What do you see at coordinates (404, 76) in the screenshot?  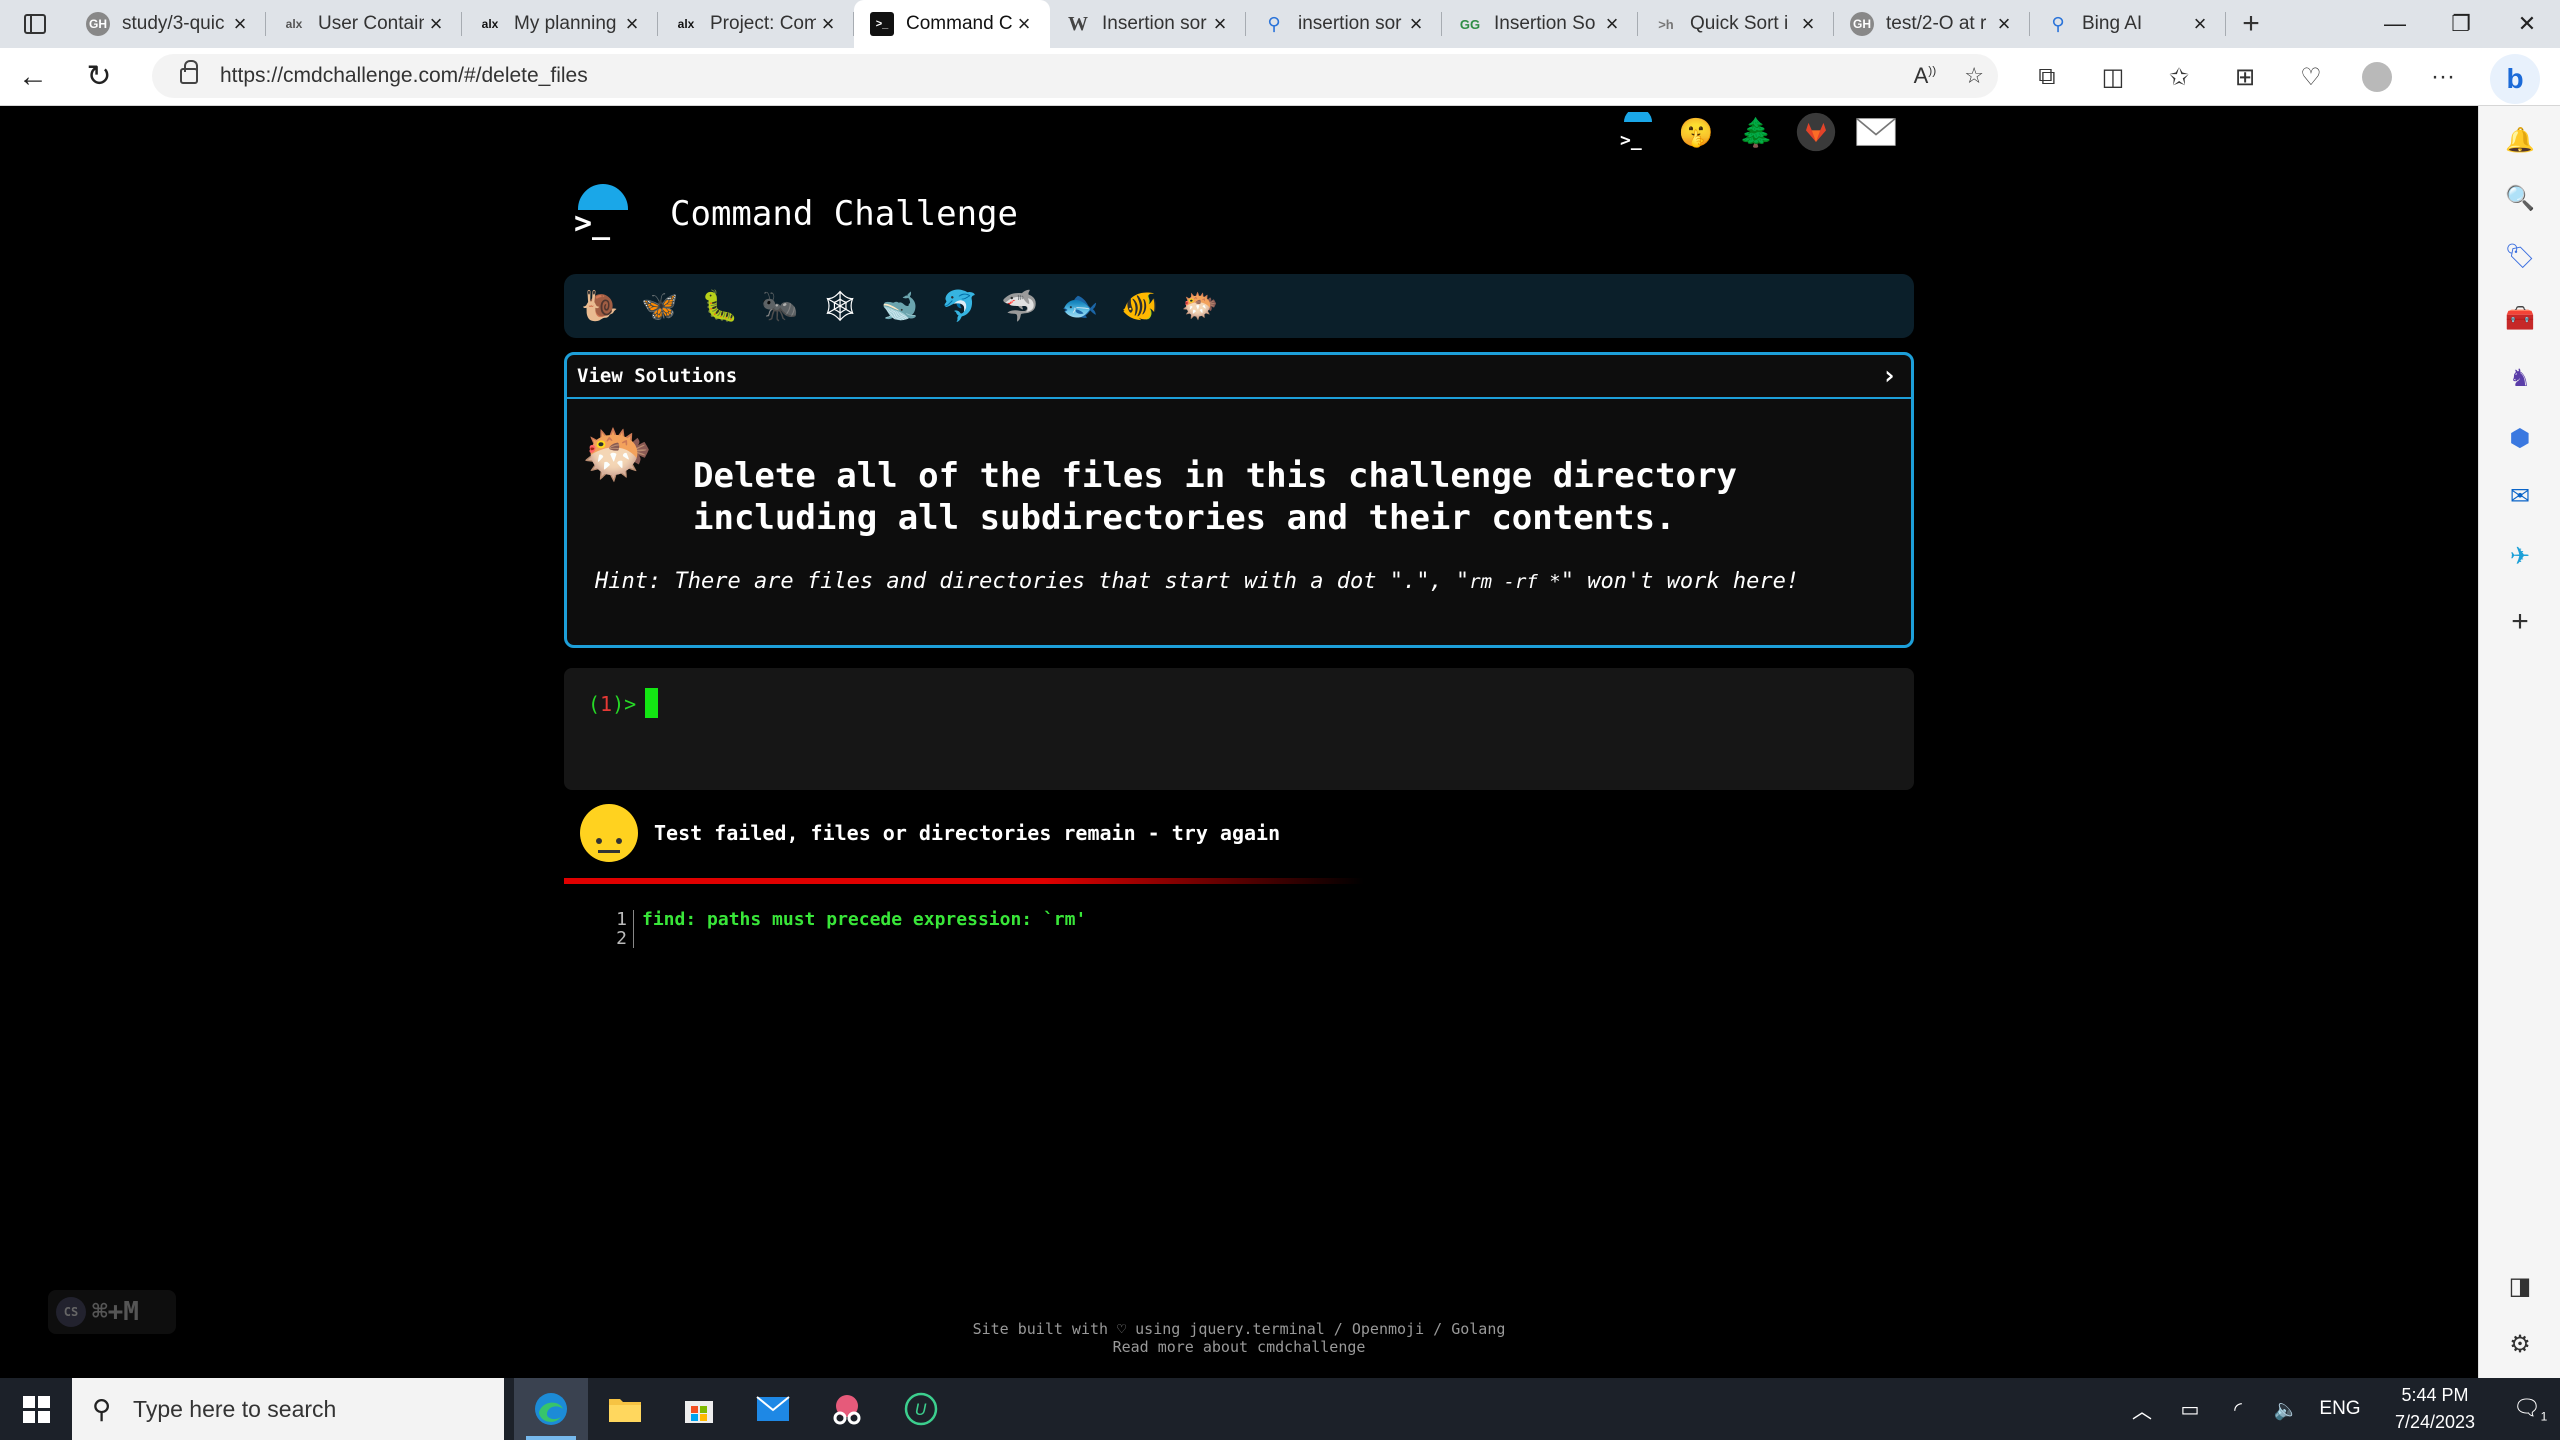 I see `url-text: https://cmdchallenge.com/#/delete_files` at bounding box center [404, 76].